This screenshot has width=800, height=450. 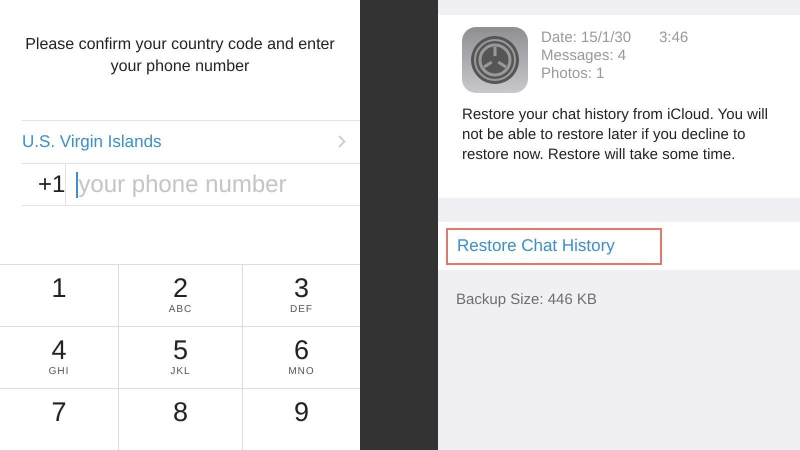 I want to click on restore-description: Restore your chat history from iCloud. You will not be able to restore later if you decline to restore now. Restore will take some time., so click(x=615, y=135).